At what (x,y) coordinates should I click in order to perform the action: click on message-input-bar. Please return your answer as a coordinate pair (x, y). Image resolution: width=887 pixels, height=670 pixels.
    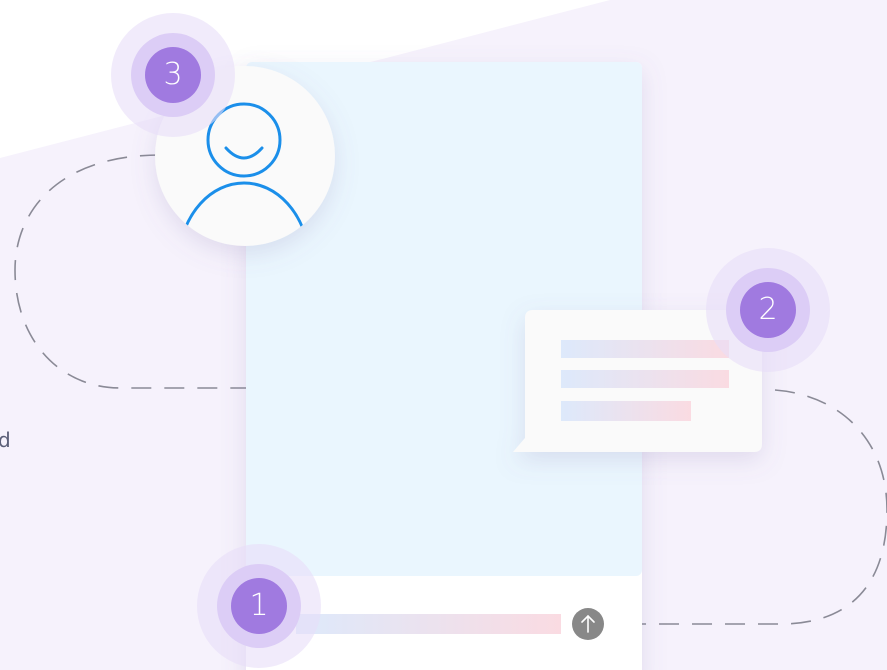
    Looking at the image, I should click on (428, 624).